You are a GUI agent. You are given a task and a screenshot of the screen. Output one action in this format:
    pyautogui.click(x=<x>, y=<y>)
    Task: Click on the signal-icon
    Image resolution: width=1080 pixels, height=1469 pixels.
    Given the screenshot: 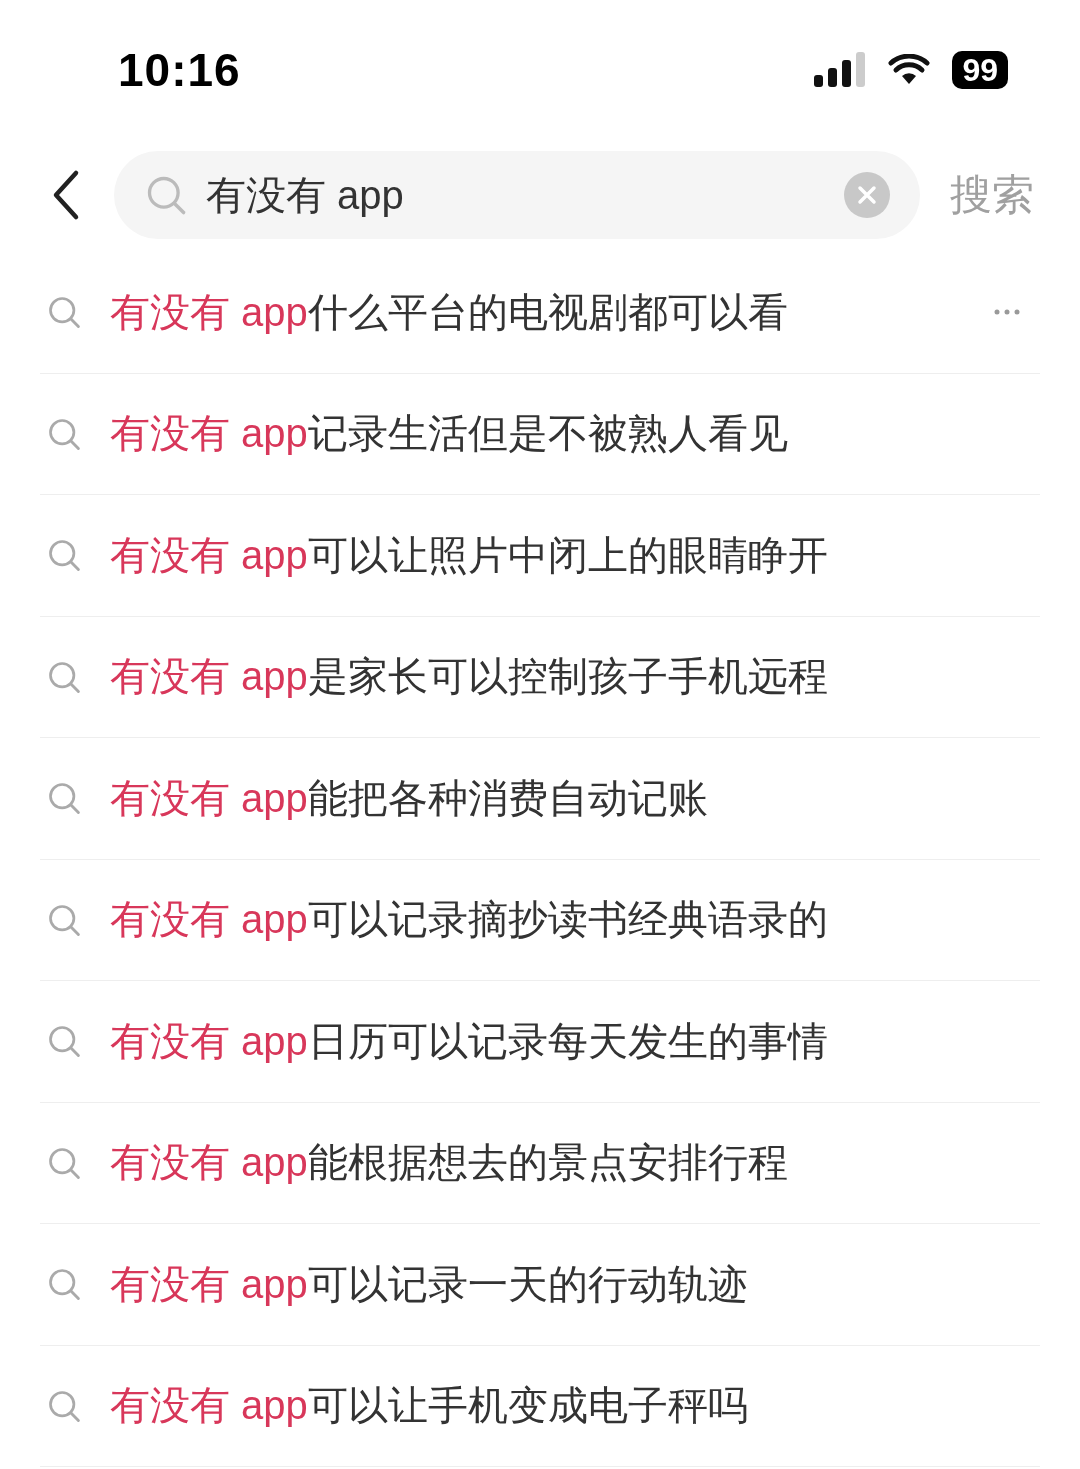 What is the action you would take?
    pyautogui.click(x=840, y=70)
    